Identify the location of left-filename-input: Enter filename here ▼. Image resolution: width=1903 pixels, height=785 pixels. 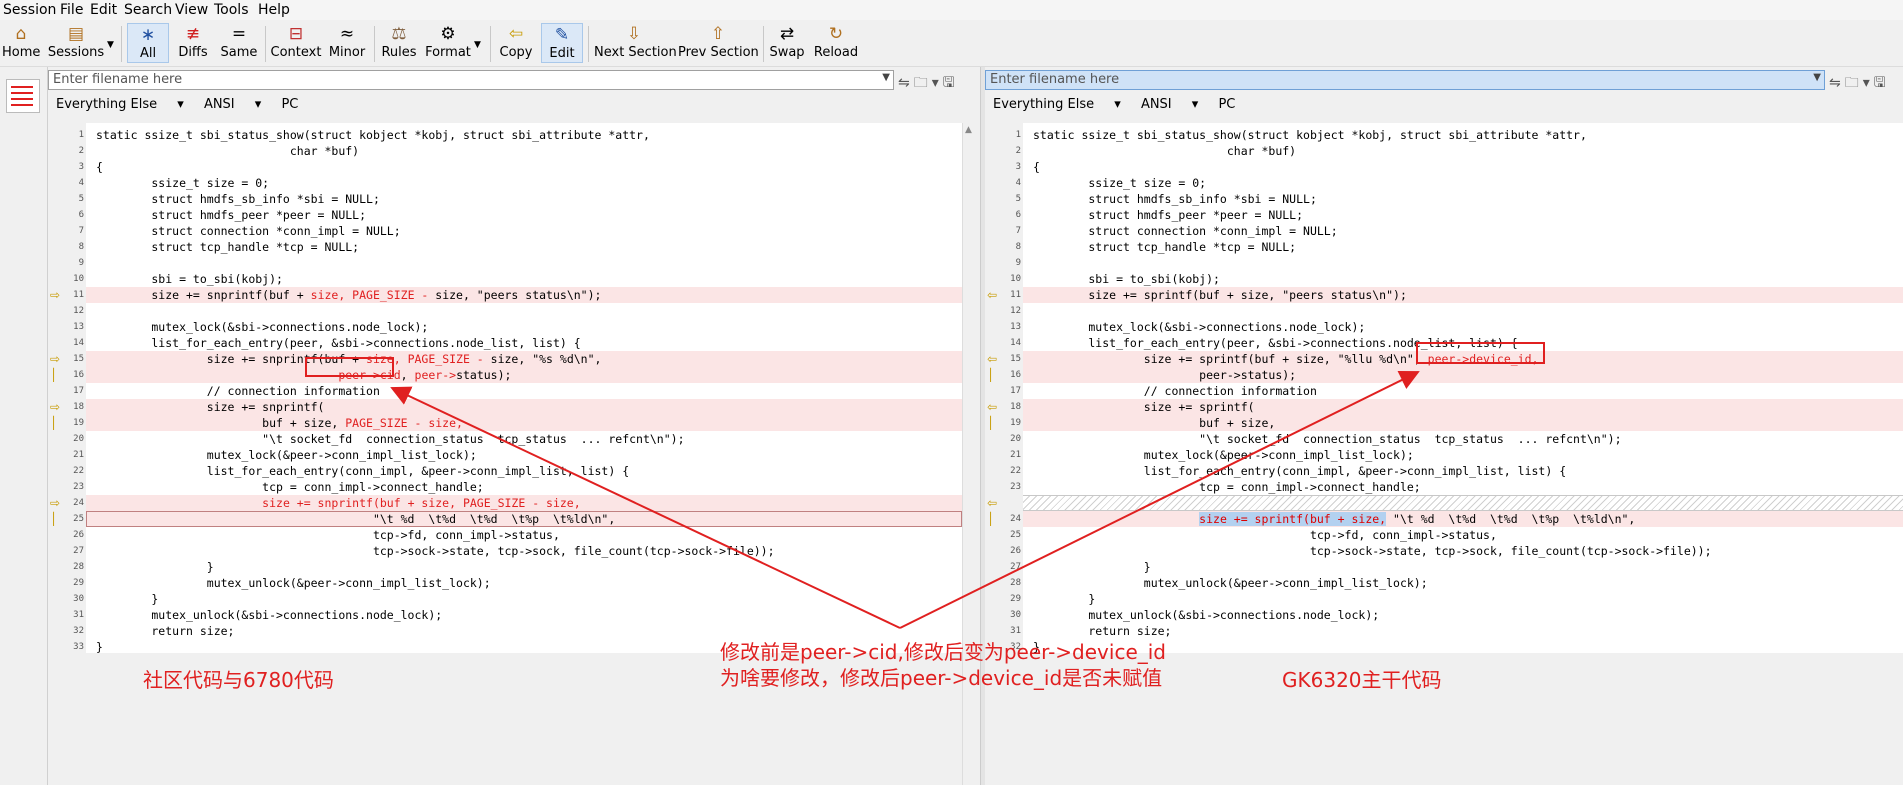
(471, 80).